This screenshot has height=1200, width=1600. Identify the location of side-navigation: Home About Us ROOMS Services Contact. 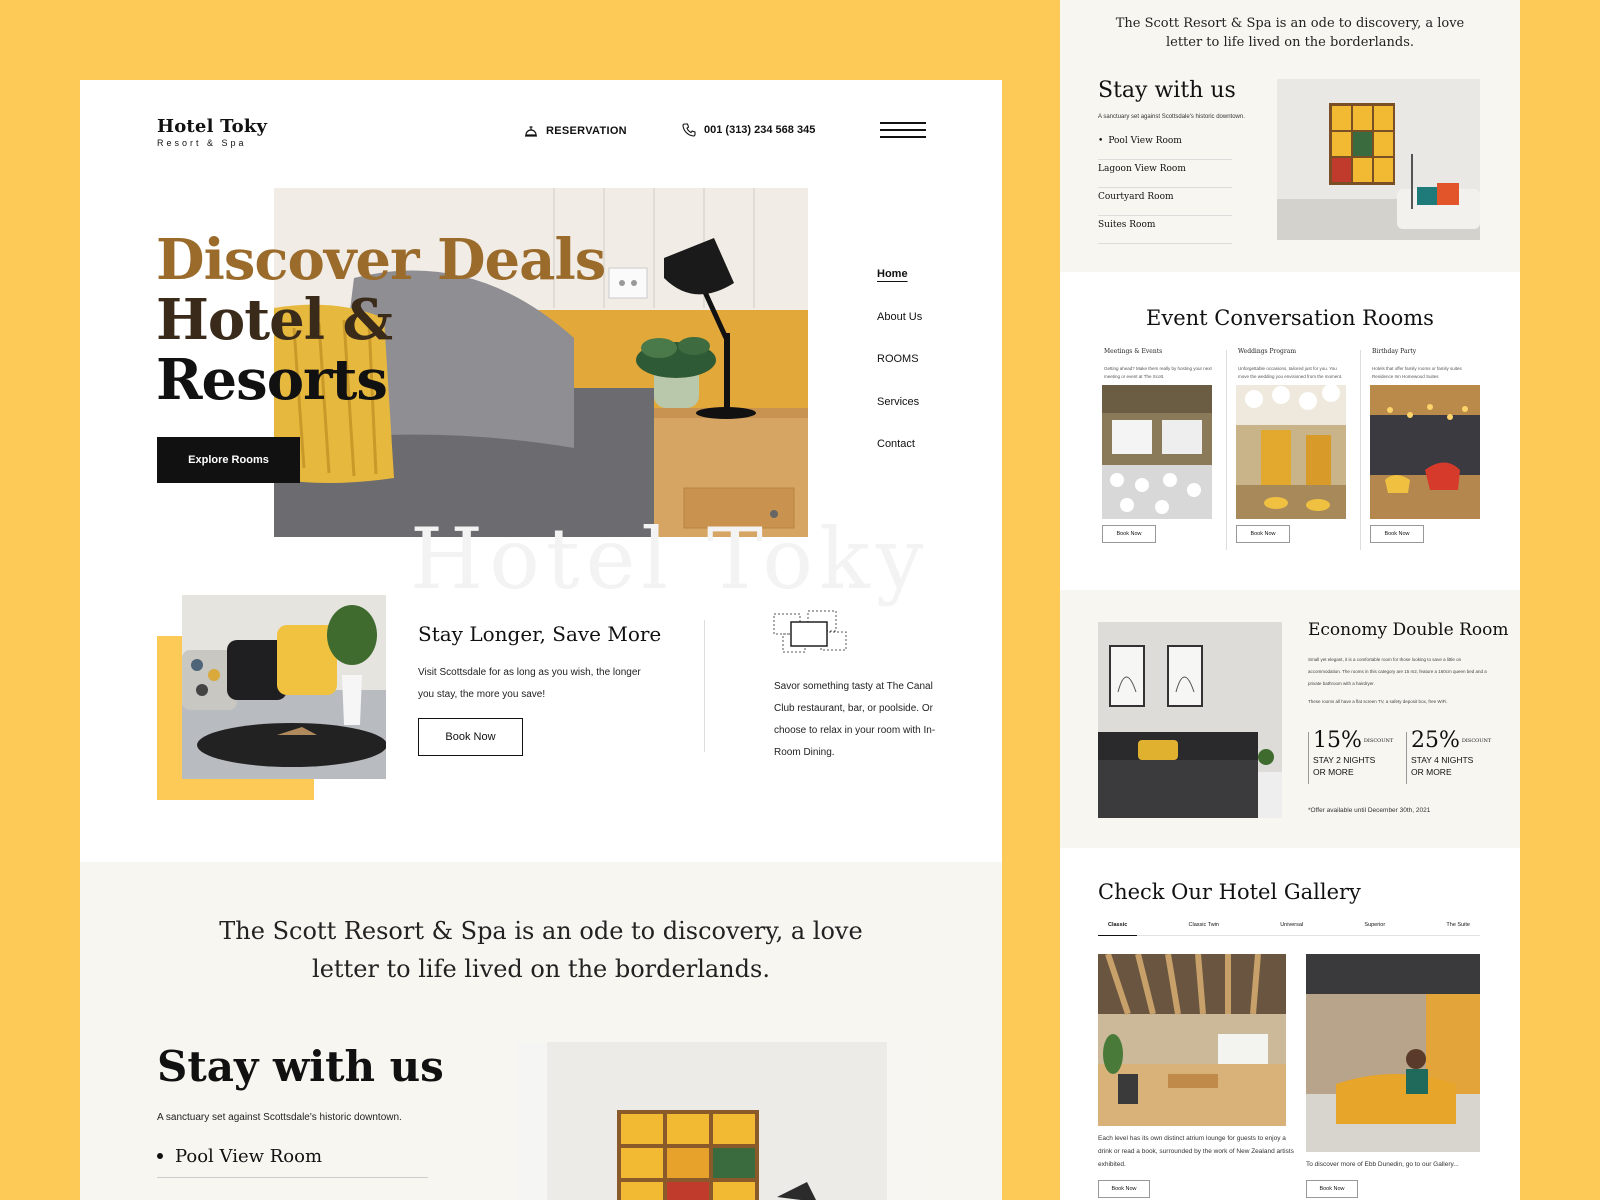
(899, 374).